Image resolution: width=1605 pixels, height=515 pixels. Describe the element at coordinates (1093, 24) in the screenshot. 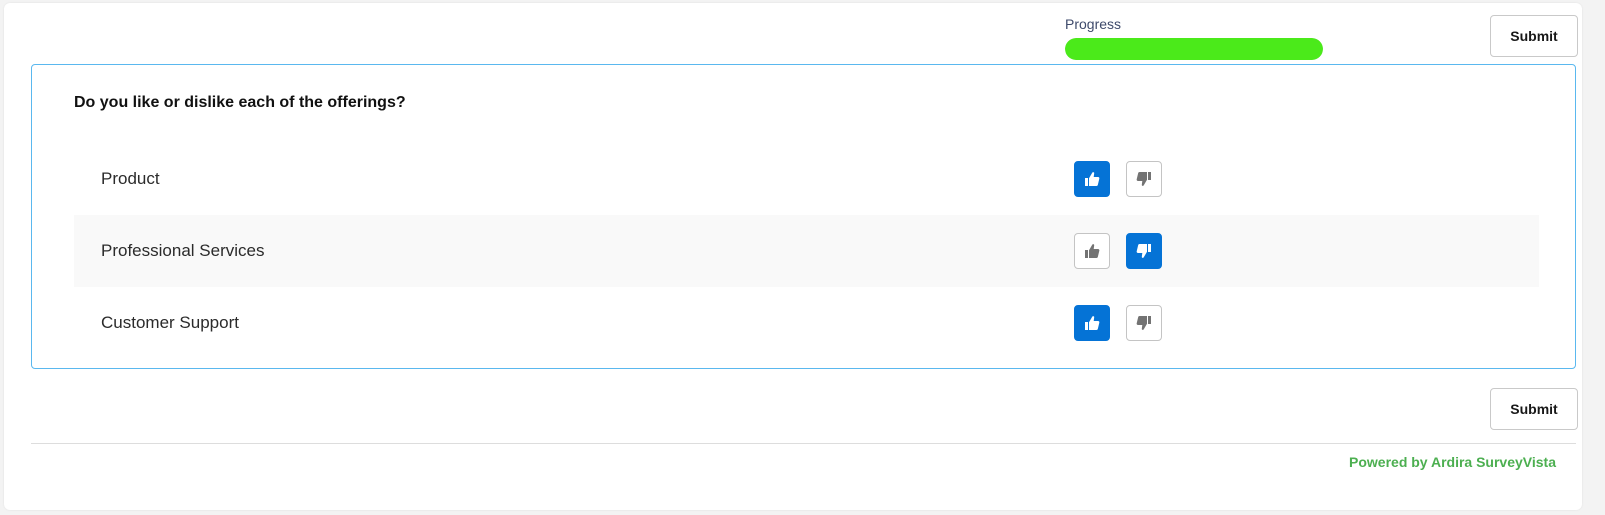

I see `progress-label: Progress` at that location.